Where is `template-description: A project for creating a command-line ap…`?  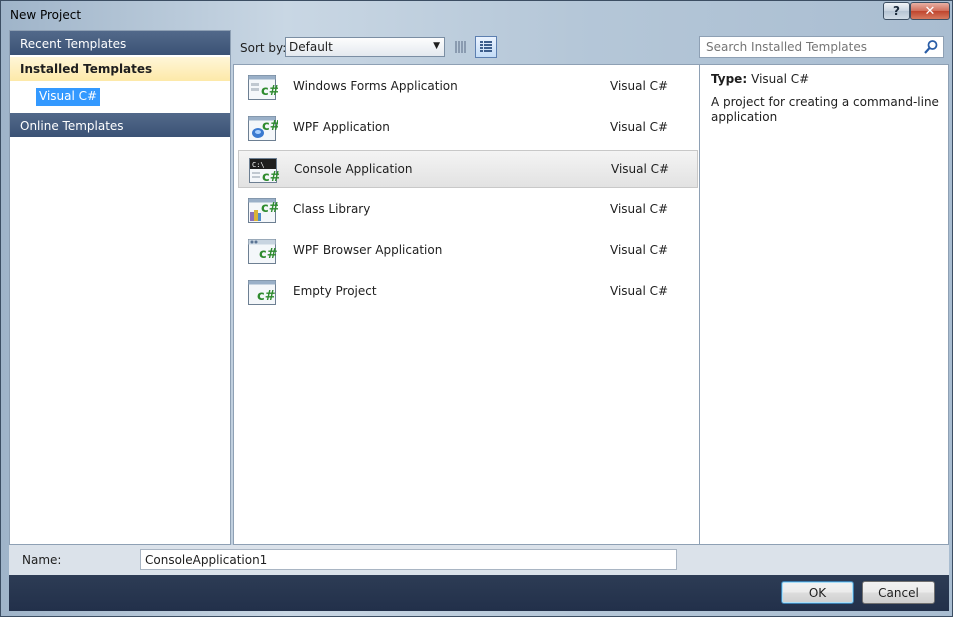 template-description: A project for creating a command-line ap… is located at coordinates (825, 109).